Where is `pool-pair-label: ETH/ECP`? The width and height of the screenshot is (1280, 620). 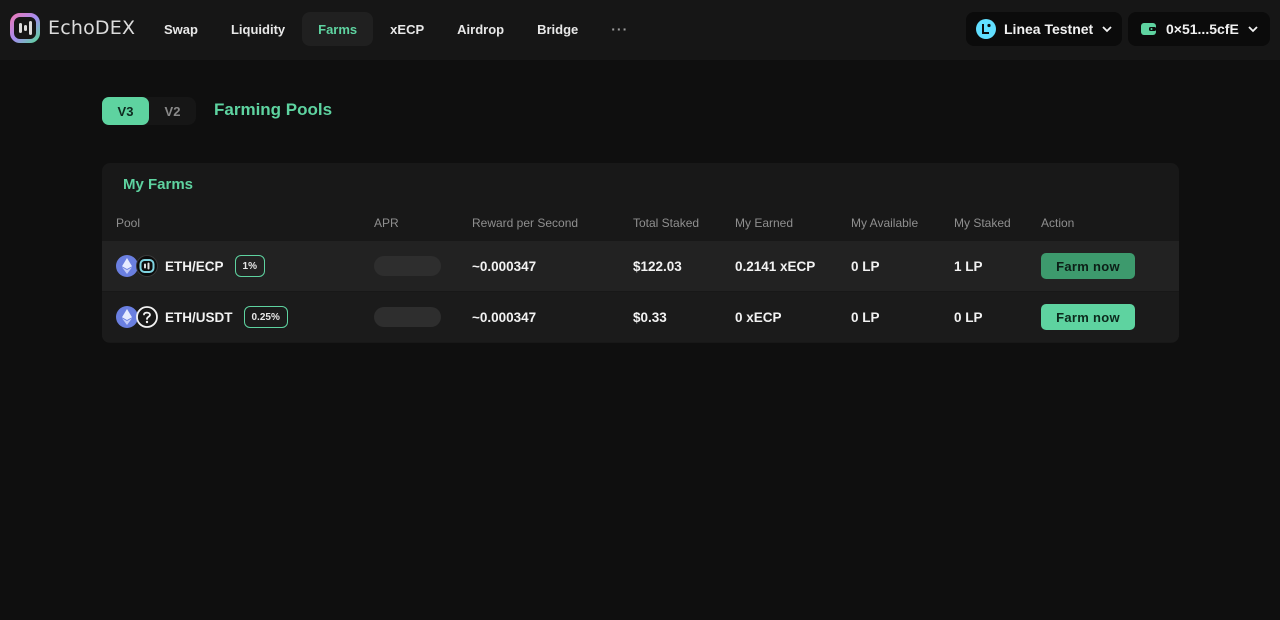
pool-pair-label: ETH/ECP is located at coordinates (194, 266).